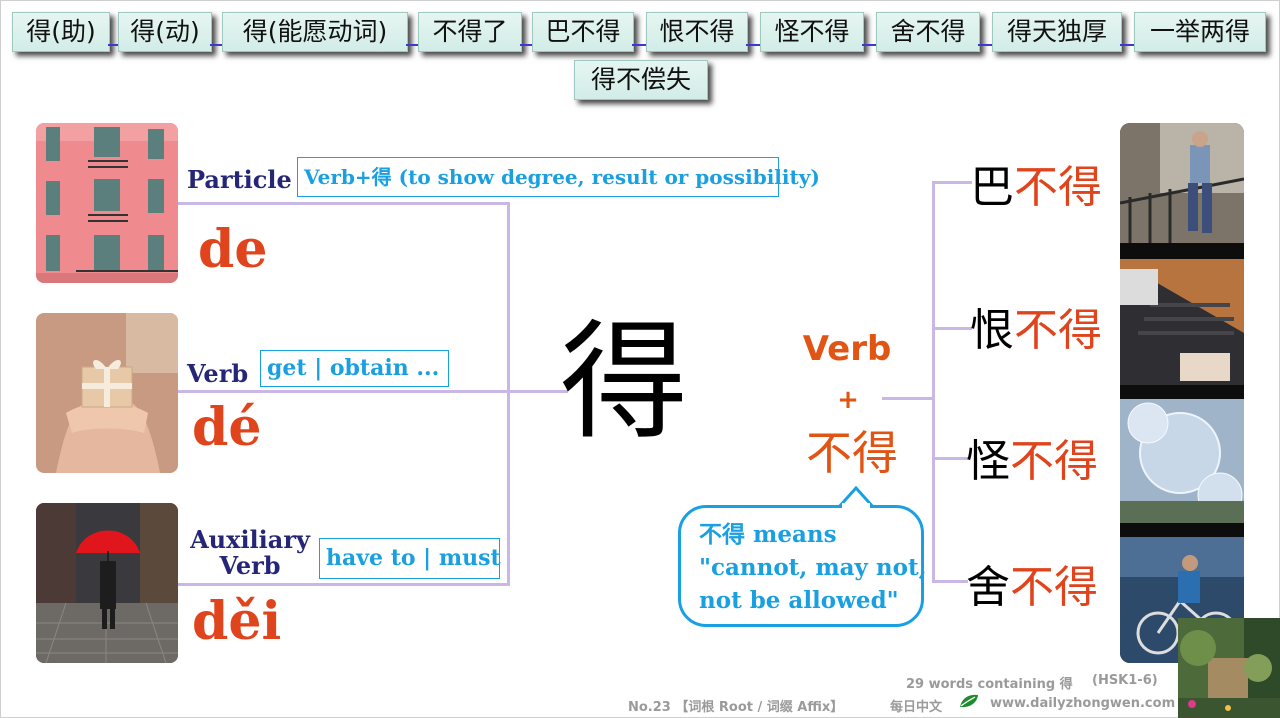  What do you see at coordinates (239, 179) in the screenshot?
I see `role-particle: Particle` at bounding box center [239, 179].